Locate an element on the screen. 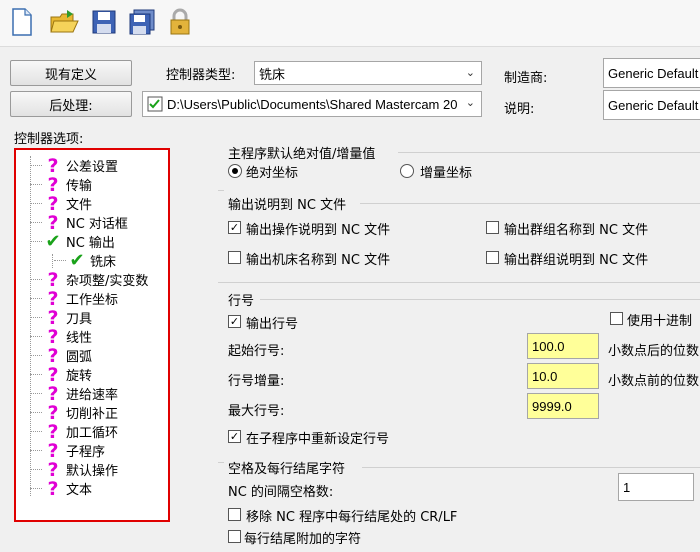 This screenshot has width=700, height=552. post-processor-button: 后处理: is located at coordinates (71, 104).